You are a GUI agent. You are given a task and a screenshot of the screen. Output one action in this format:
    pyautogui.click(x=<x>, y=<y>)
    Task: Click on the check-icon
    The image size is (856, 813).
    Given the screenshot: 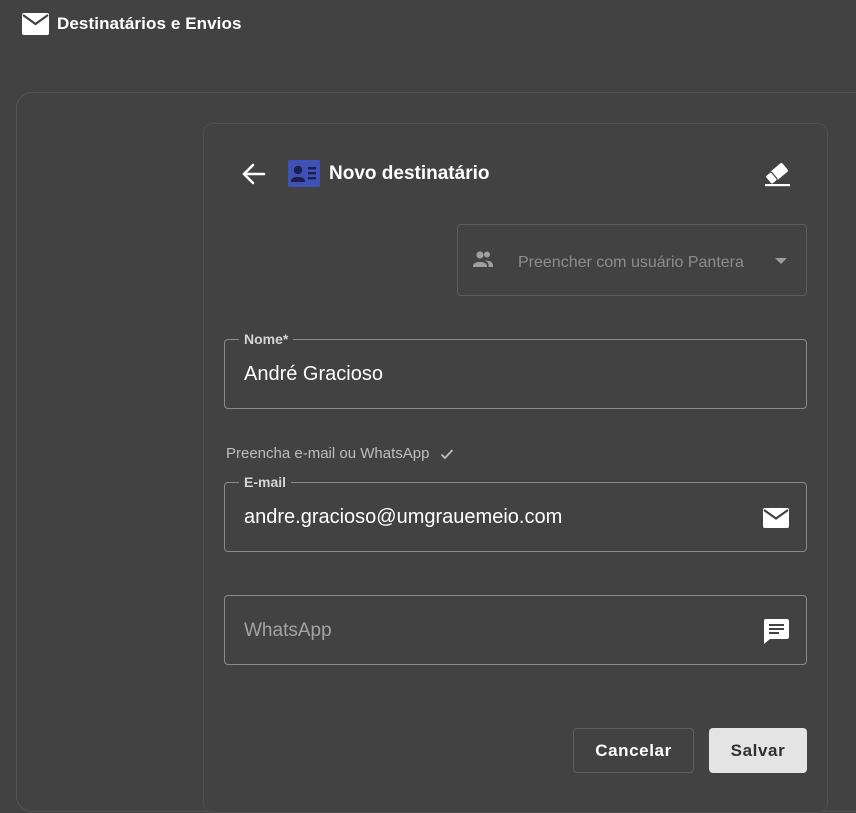 What is the action you would take?
    pyautogui.click(x=446, y=454)
    